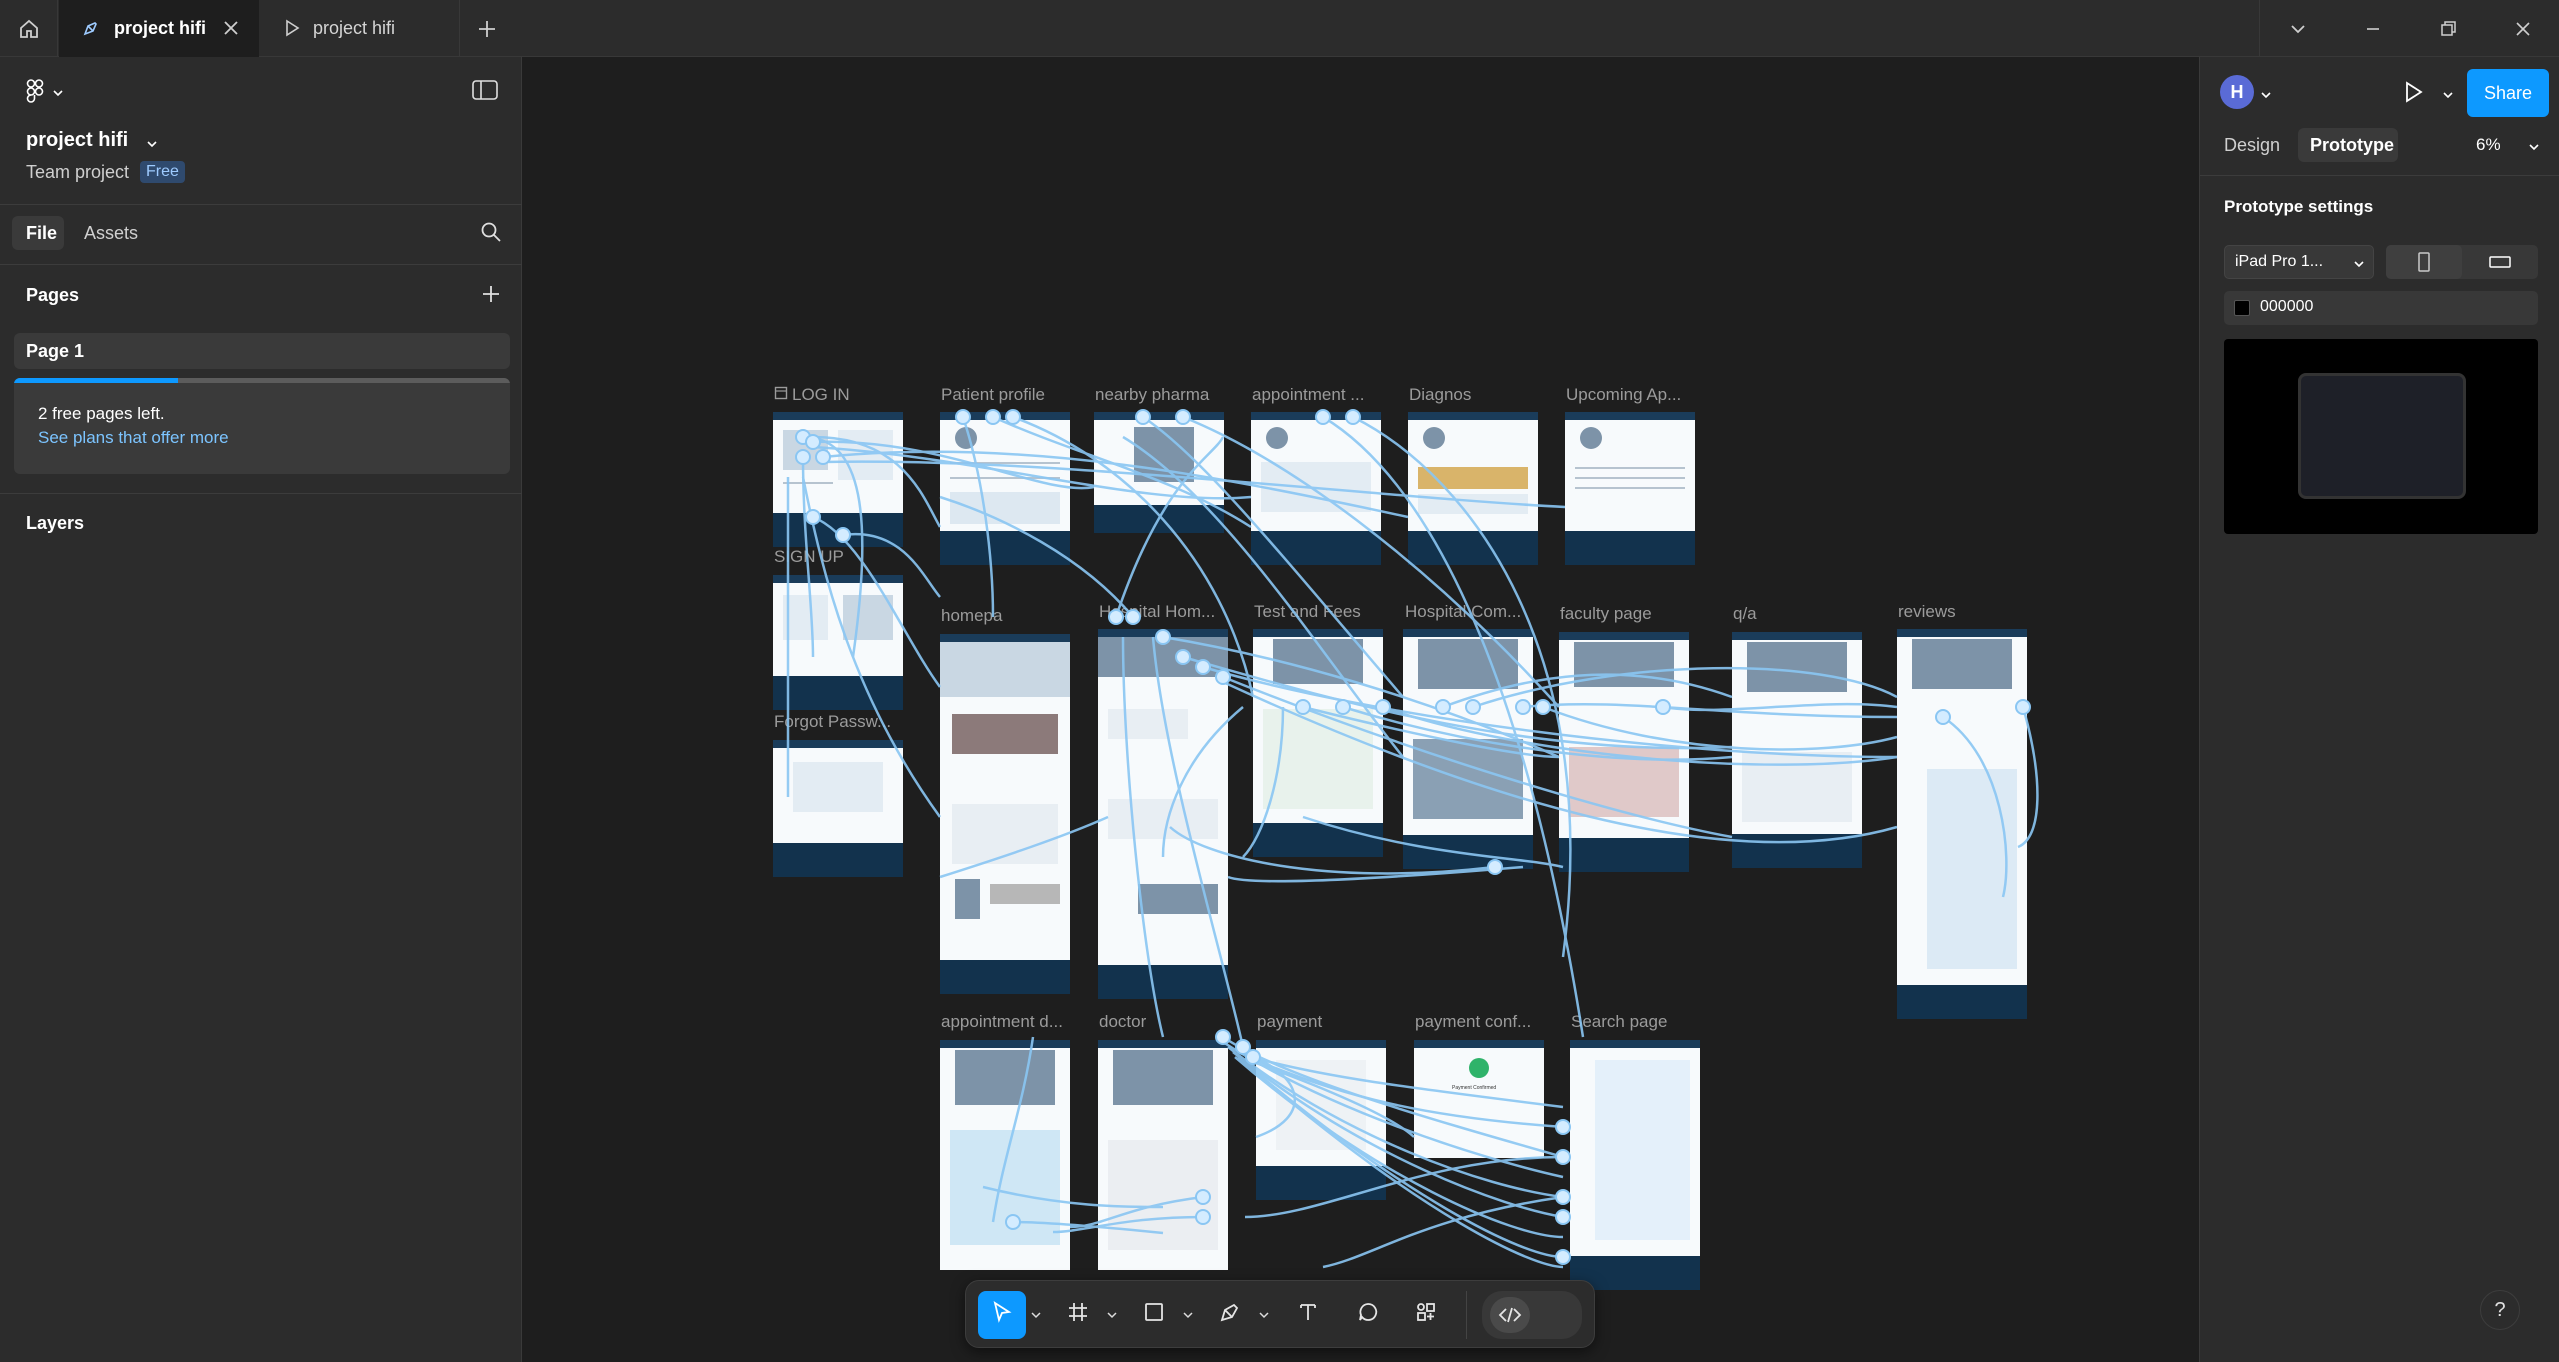 The width and height of the screenshot is (2559, 1362). Describe the element at coordinates (1532, 1315) in the screenshot. I see `dev-mode-toggle` at that location.